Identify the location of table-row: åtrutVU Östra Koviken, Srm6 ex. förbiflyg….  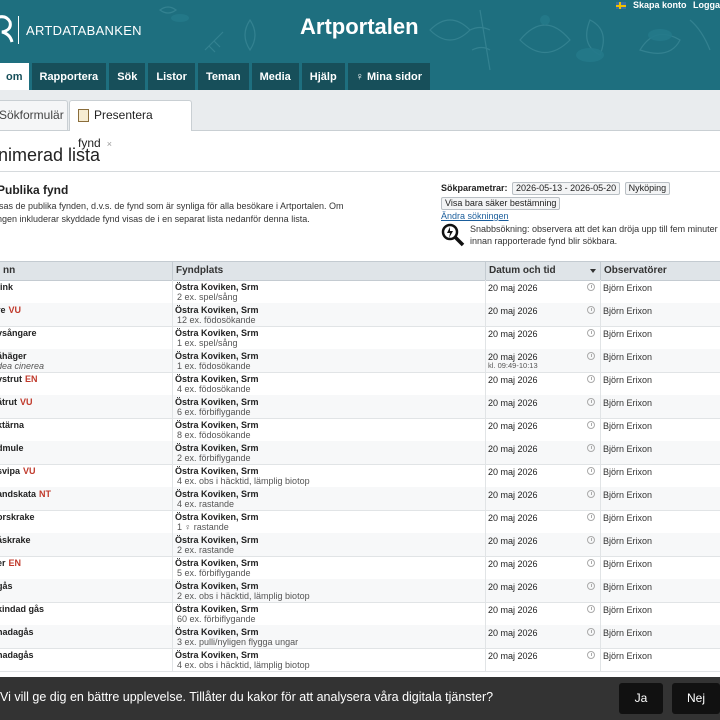
(360, 407).